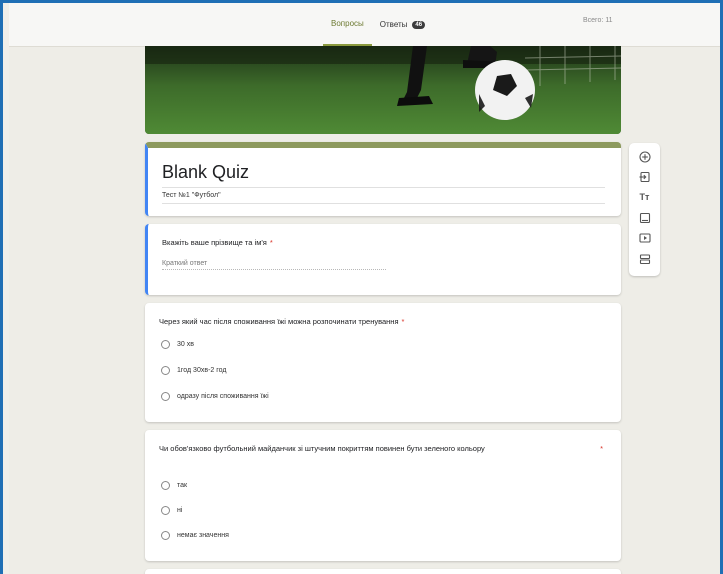 This screenshot has height=574, width=723. I want to click on add-question-button, so click(644, 157).